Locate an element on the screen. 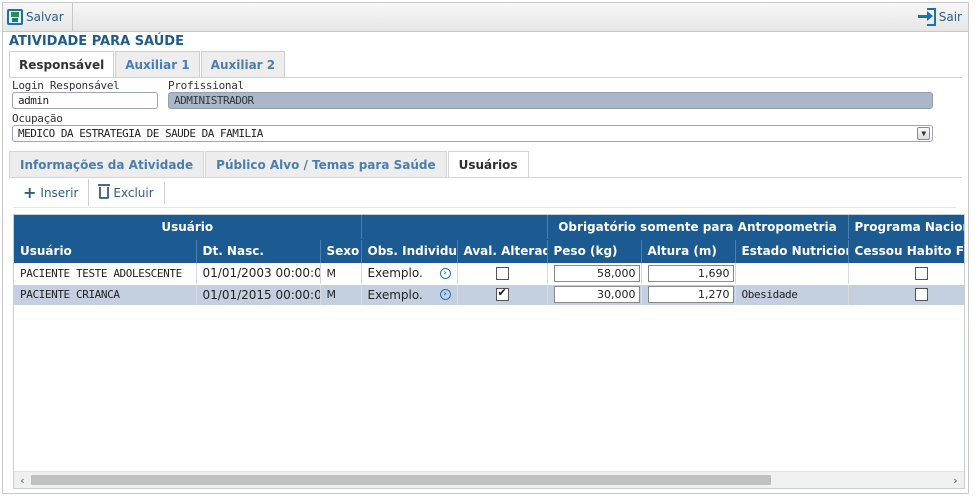 The image size is (975, 499). col-header-peso: Peso (kg) is located at coordinates (594, 251).